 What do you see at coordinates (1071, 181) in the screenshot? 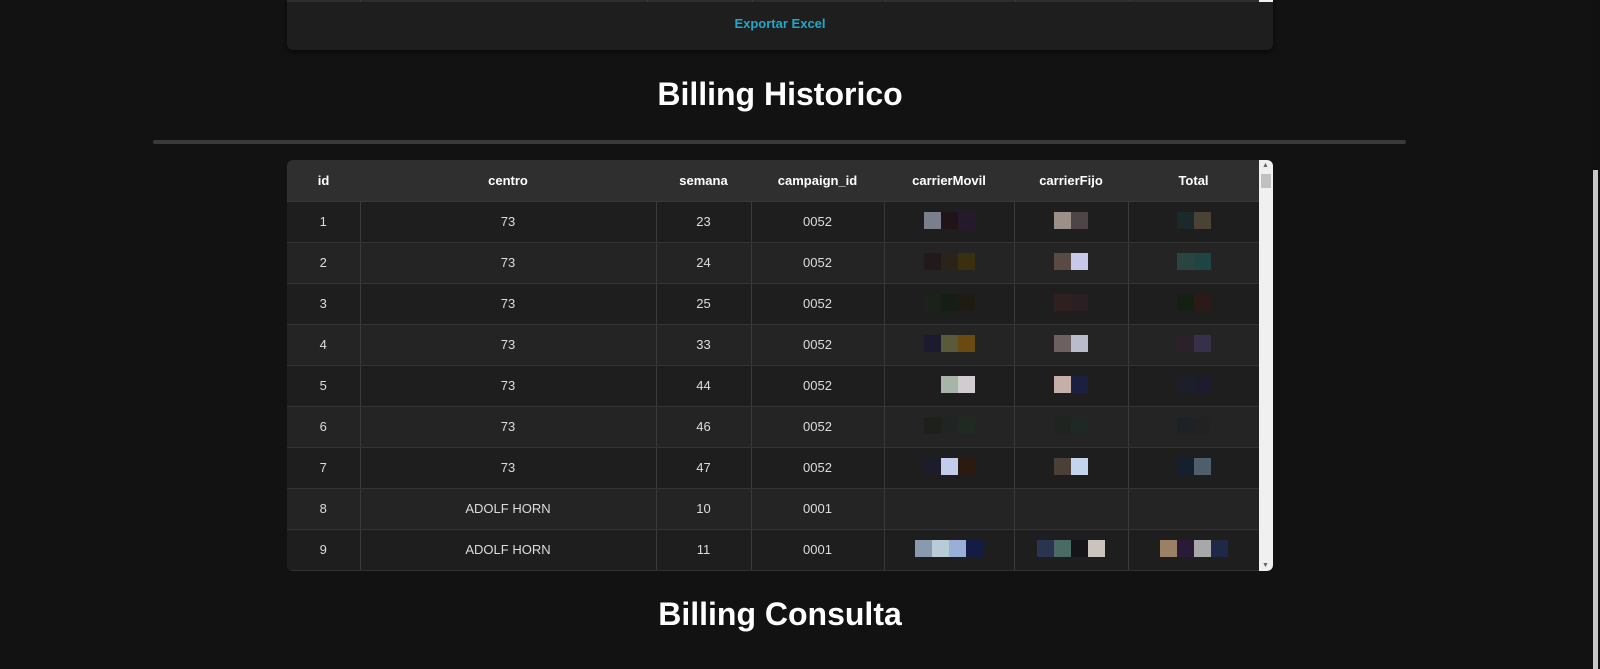
I see `column-header-carrierfijo: carrierFijo` at bounding box center [1071, 181].